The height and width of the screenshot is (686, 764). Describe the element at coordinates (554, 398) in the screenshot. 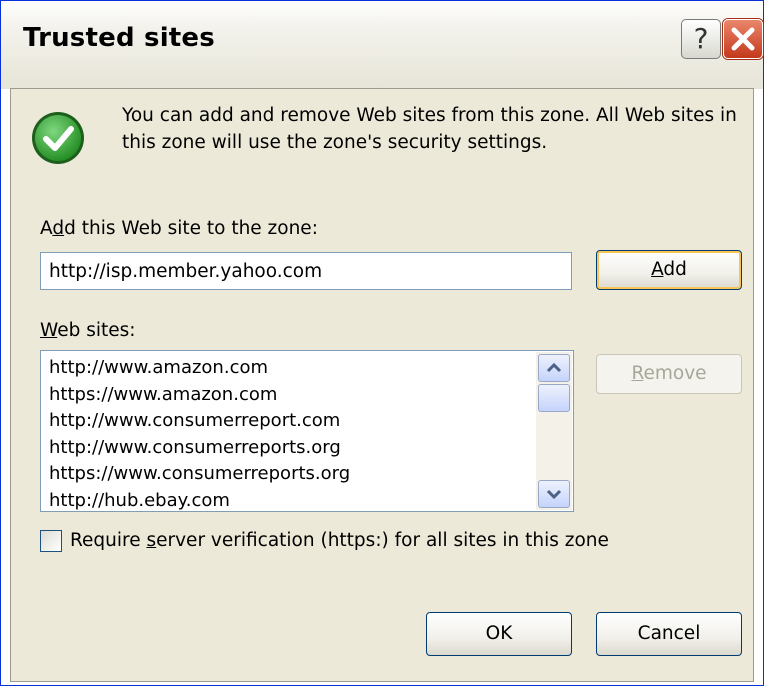

I see `scroll-thumb` at that location.